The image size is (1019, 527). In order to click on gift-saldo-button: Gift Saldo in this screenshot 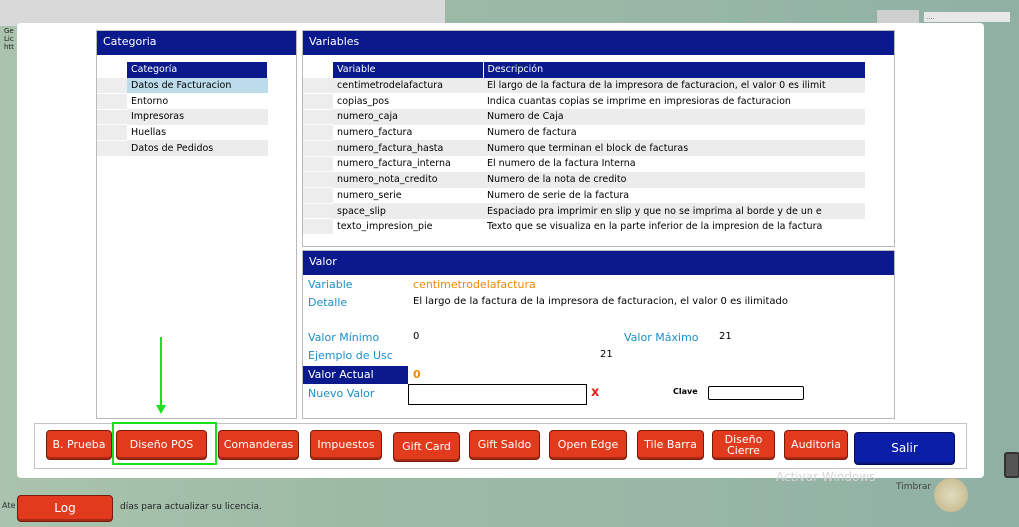, I will do `click(504, 445)`.